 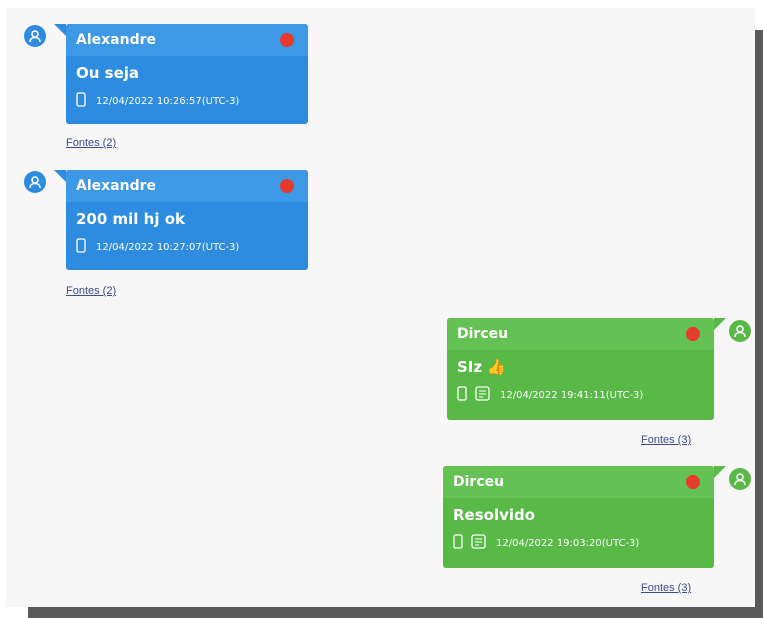 What do you see at coordinates (572, 395) in the screenshot?
I see `message-timestamp: 12/04/2022 19:41:11(UTC-3)` at bounding box center [572, 395].